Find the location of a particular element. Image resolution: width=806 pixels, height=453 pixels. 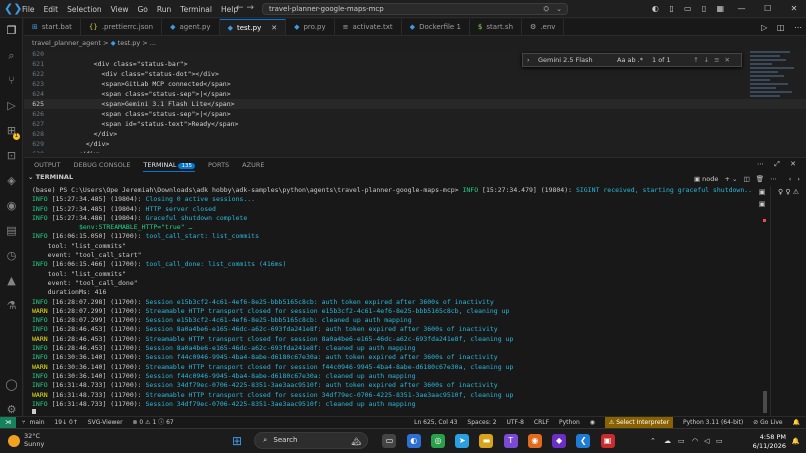

code-line: 627 <span id="status-text">Ready</span> is located at coordinates (415, 124).